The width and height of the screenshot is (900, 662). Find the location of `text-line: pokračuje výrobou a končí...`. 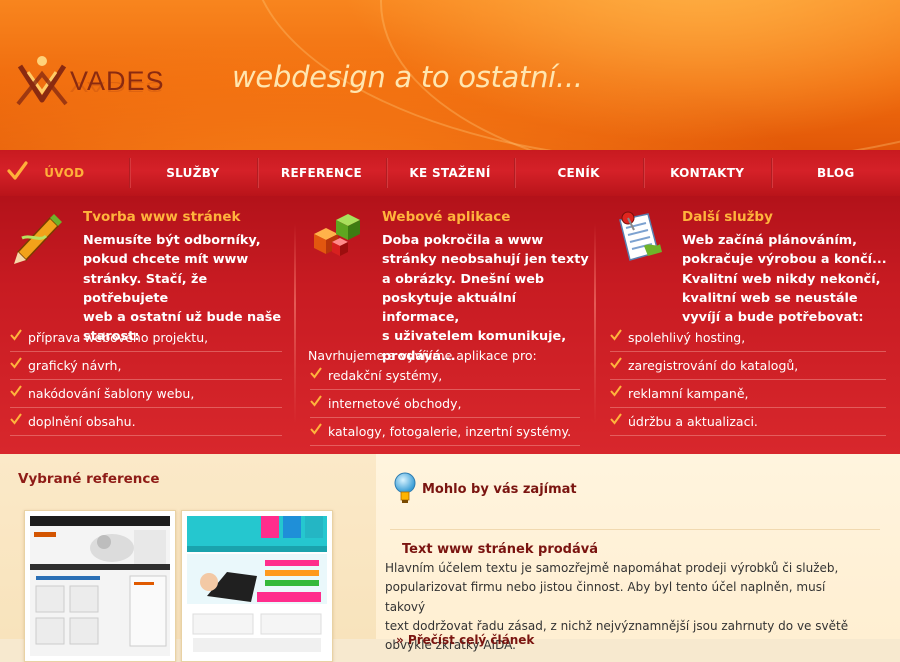

text-line: pokračuje výrobou a končí... is located at coordinates (784, 260).